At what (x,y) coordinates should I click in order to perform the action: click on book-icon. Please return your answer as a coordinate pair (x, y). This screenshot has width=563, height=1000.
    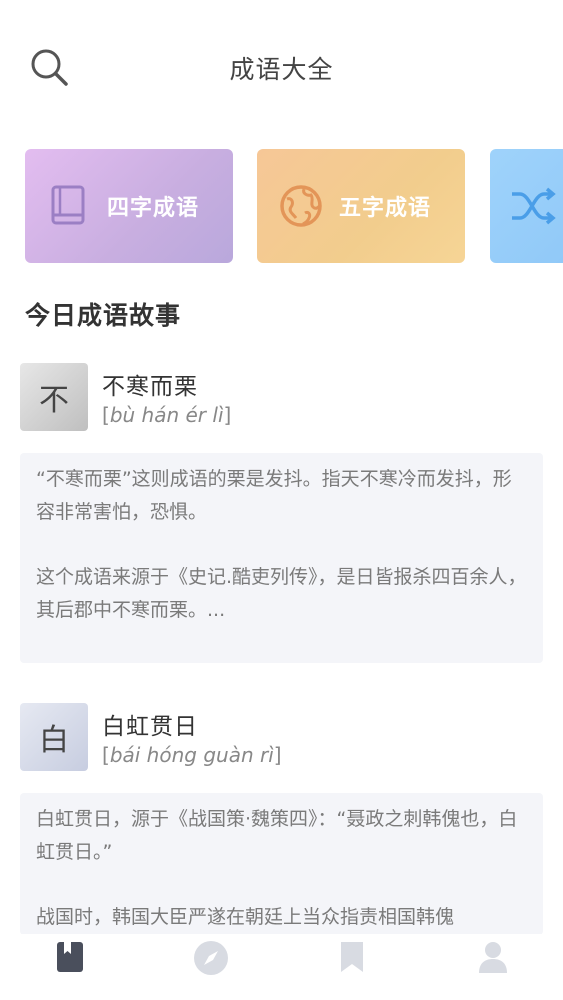
    Looking at the image, I should click on (69, 206).